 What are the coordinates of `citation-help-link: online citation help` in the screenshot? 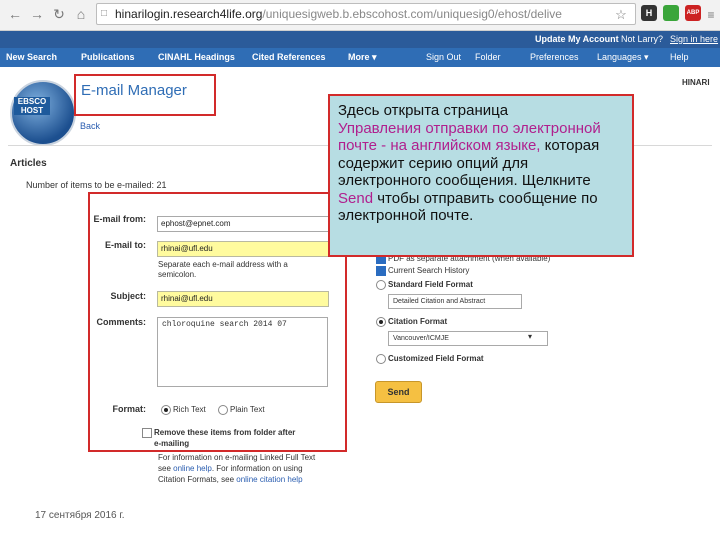 It's located at (269, 479).